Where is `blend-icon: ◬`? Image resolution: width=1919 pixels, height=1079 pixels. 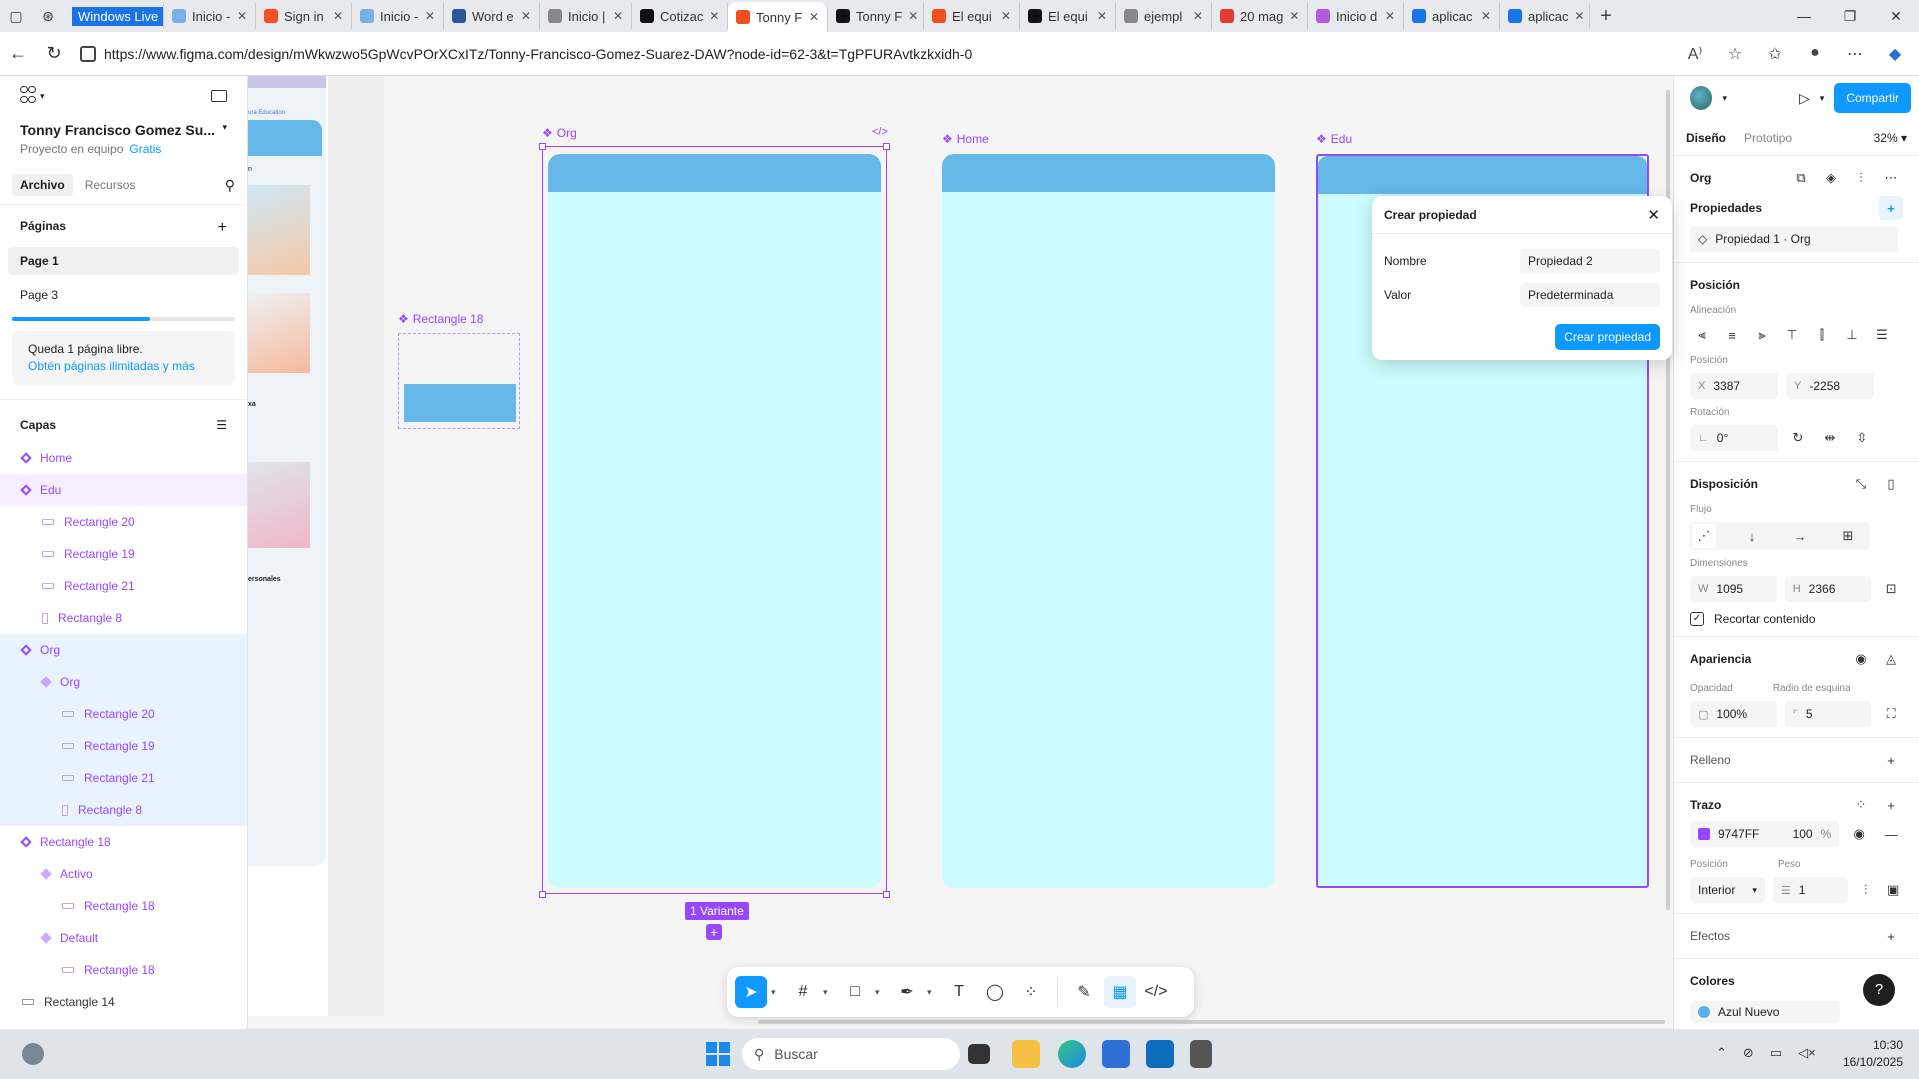
blend-icon: ◬ is located at coordinates (1891, 659).